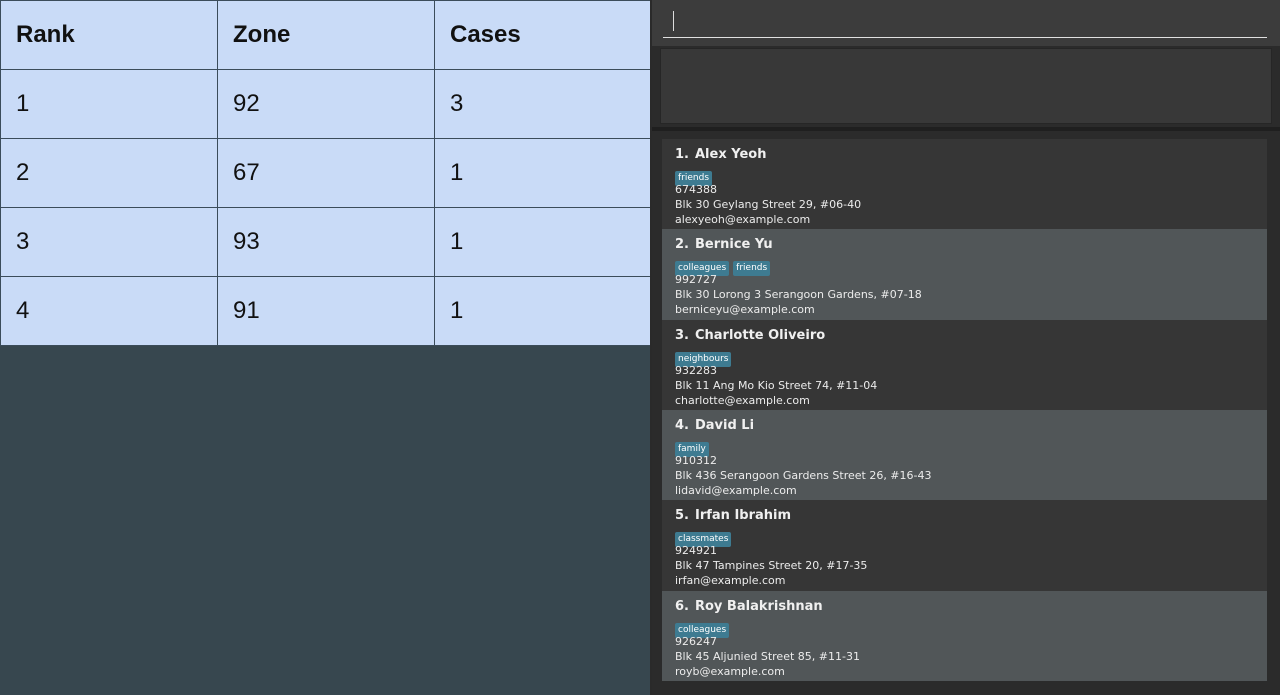 This screenshot has width=1280, height=695. Describe the element at coordinates (696, 641) in the screenshot. I see `person-phone: 926247` at that location.